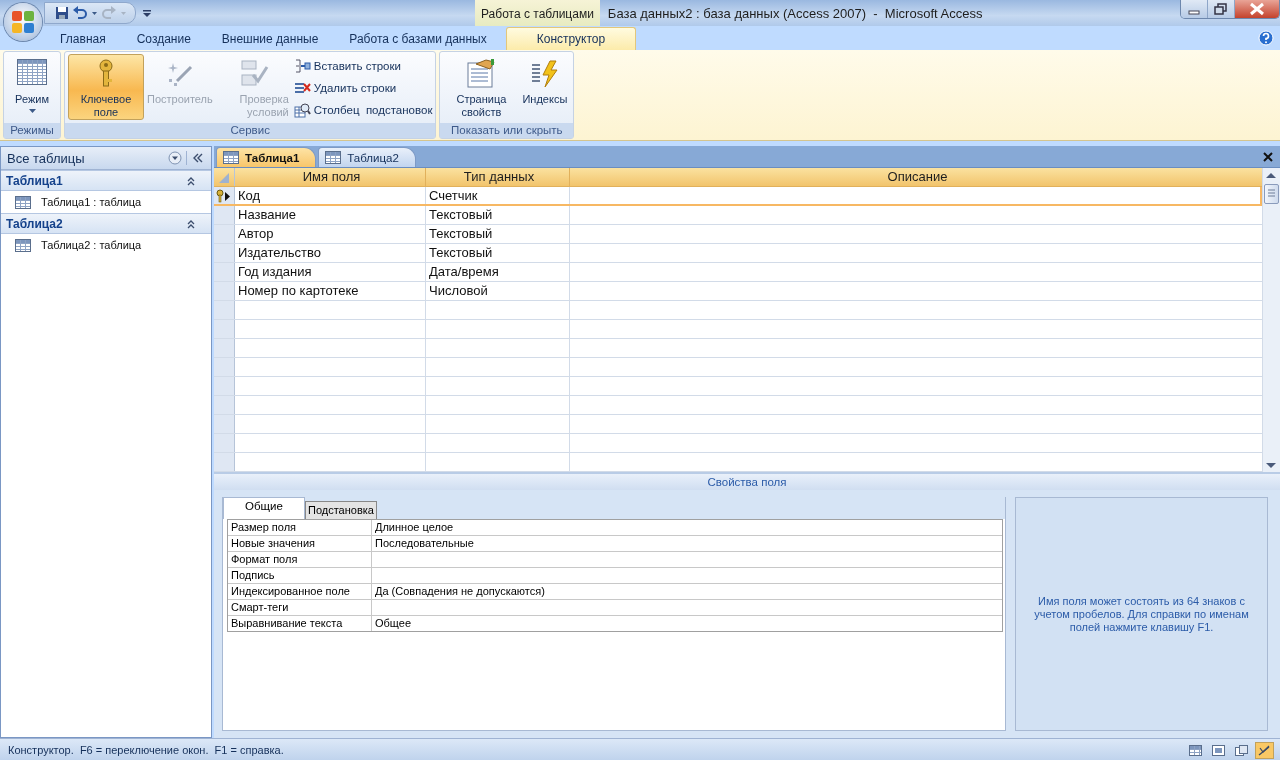 The height and width of the screenshot is (760, 1280). What do you see at coordinates (106, 180) in the screenshot?
I see `group-header: Таблица1` at bounding box center [106, 180].